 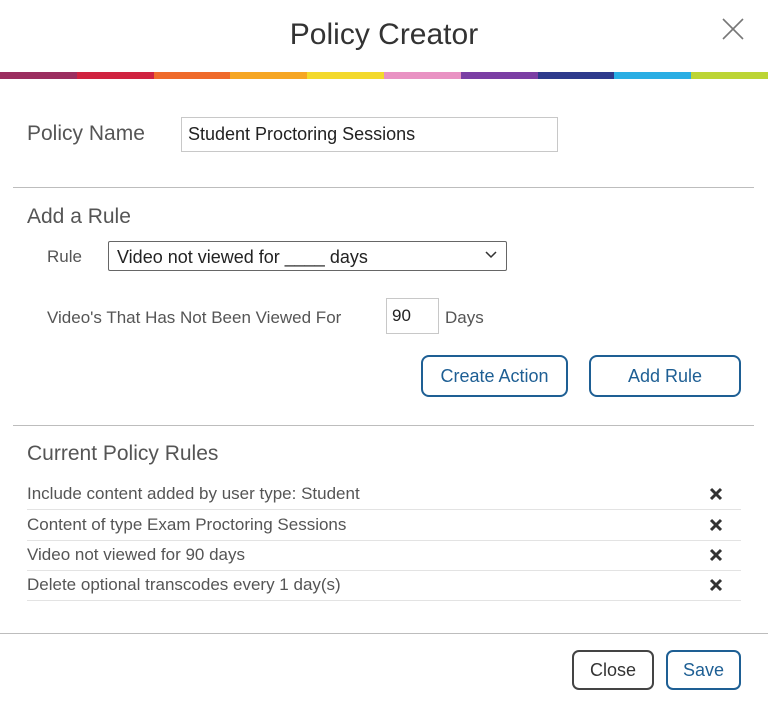 What do you see at coordinates (123, 453) in the screenshot?
I see `current-rules-heading: Current Policy Rules` at bounding box center [123, 453].